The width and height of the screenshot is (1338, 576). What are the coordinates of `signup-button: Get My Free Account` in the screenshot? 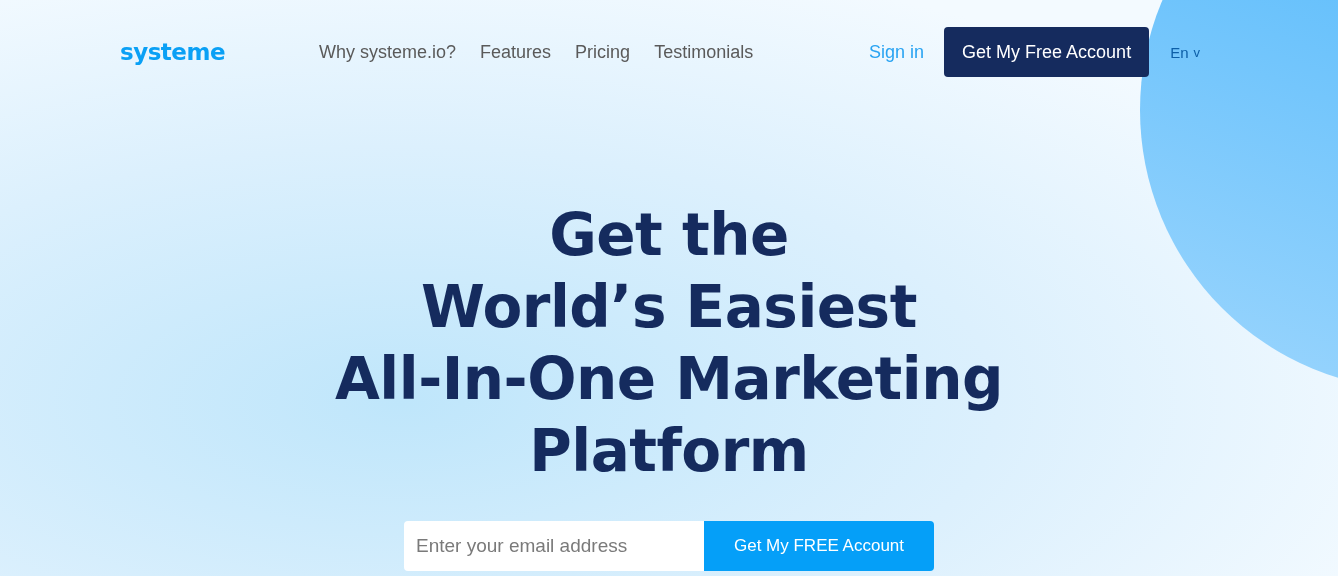 It's located at (1047, 52).